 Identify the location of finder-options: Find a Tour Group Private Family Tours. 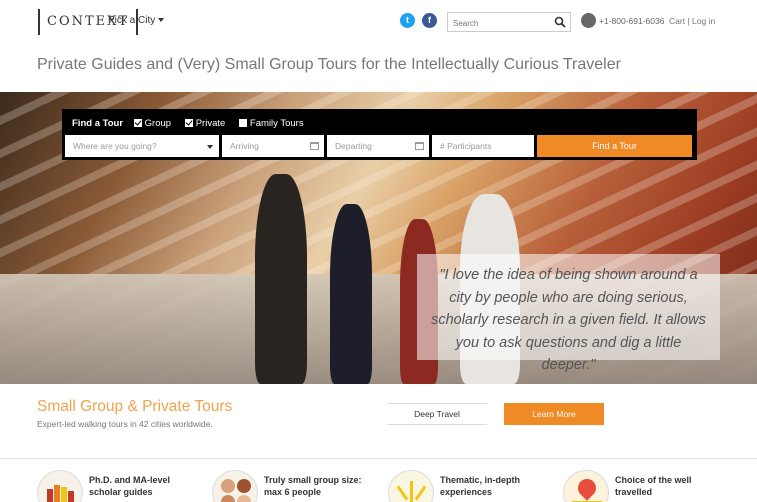
(192, 123).